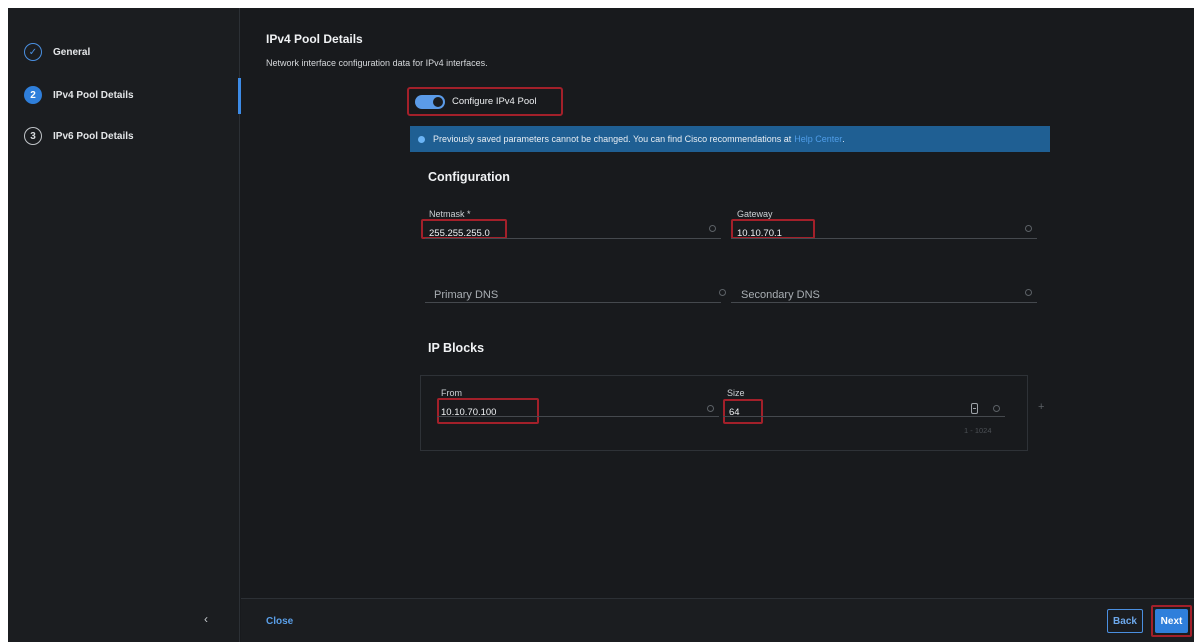  Describe the element at coordinates (430, 101) in the screenshot. I see `toggle-switch` at that location.